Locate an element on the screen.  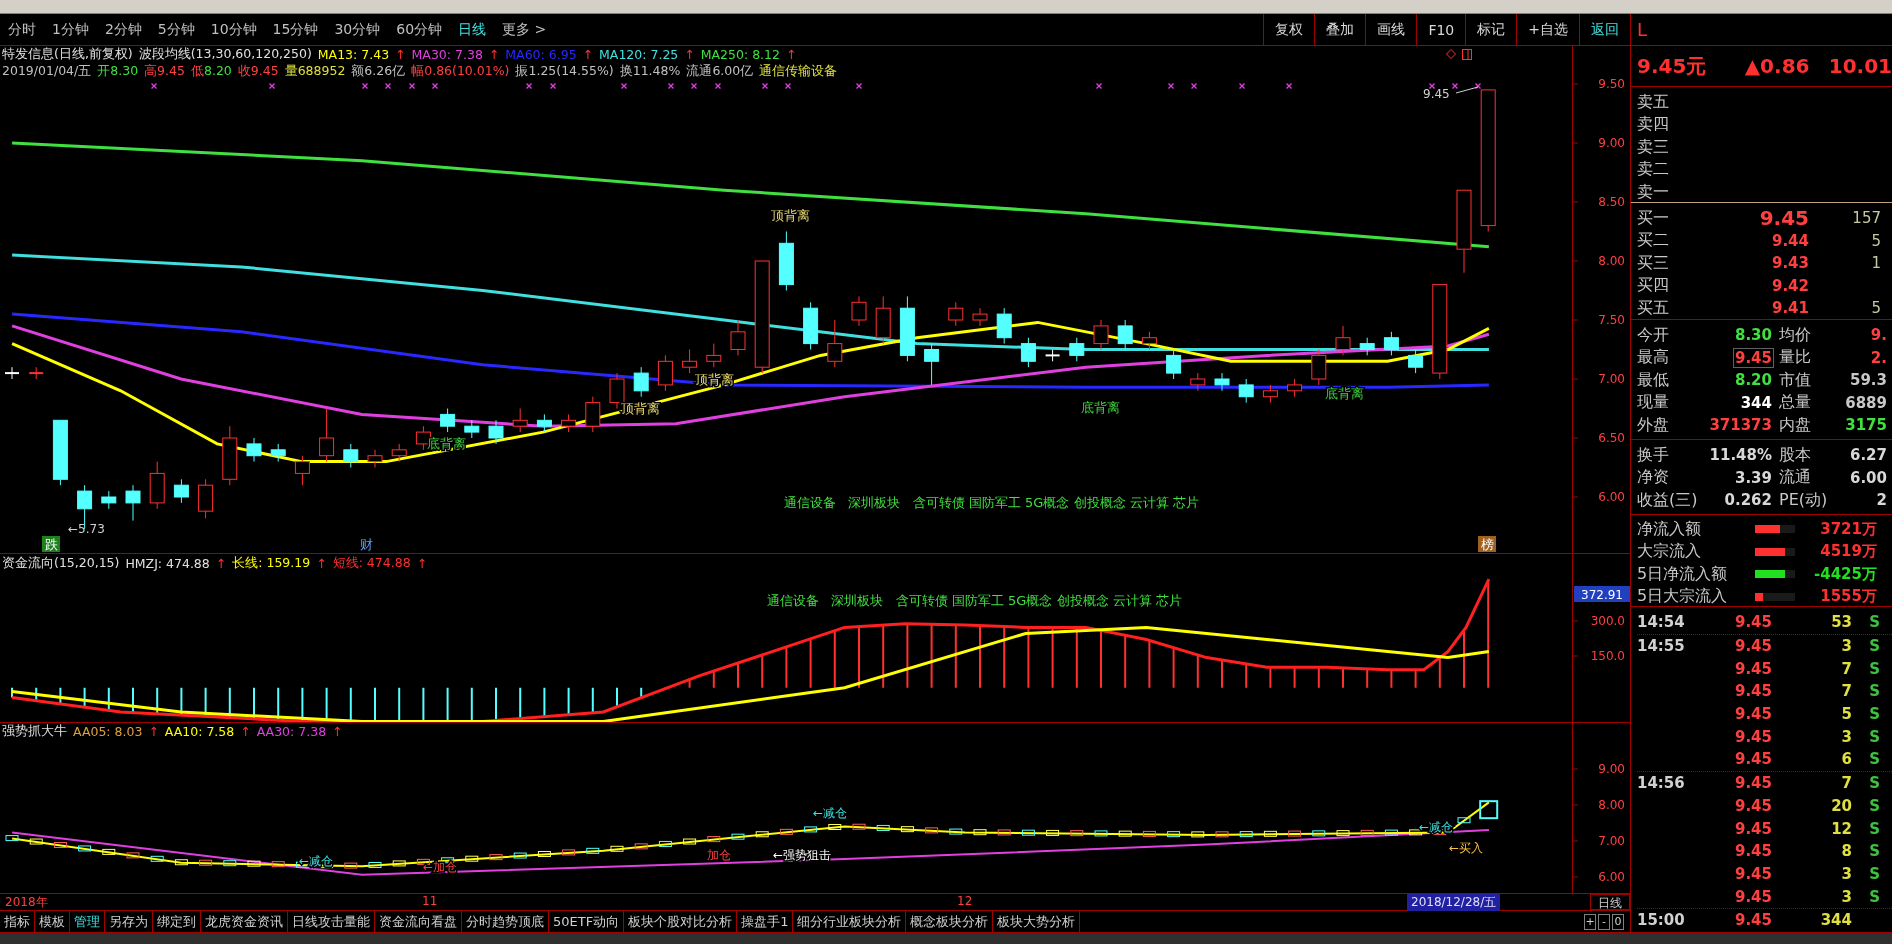
change-percent: 10.01 is located at coordinates (1860, 66).